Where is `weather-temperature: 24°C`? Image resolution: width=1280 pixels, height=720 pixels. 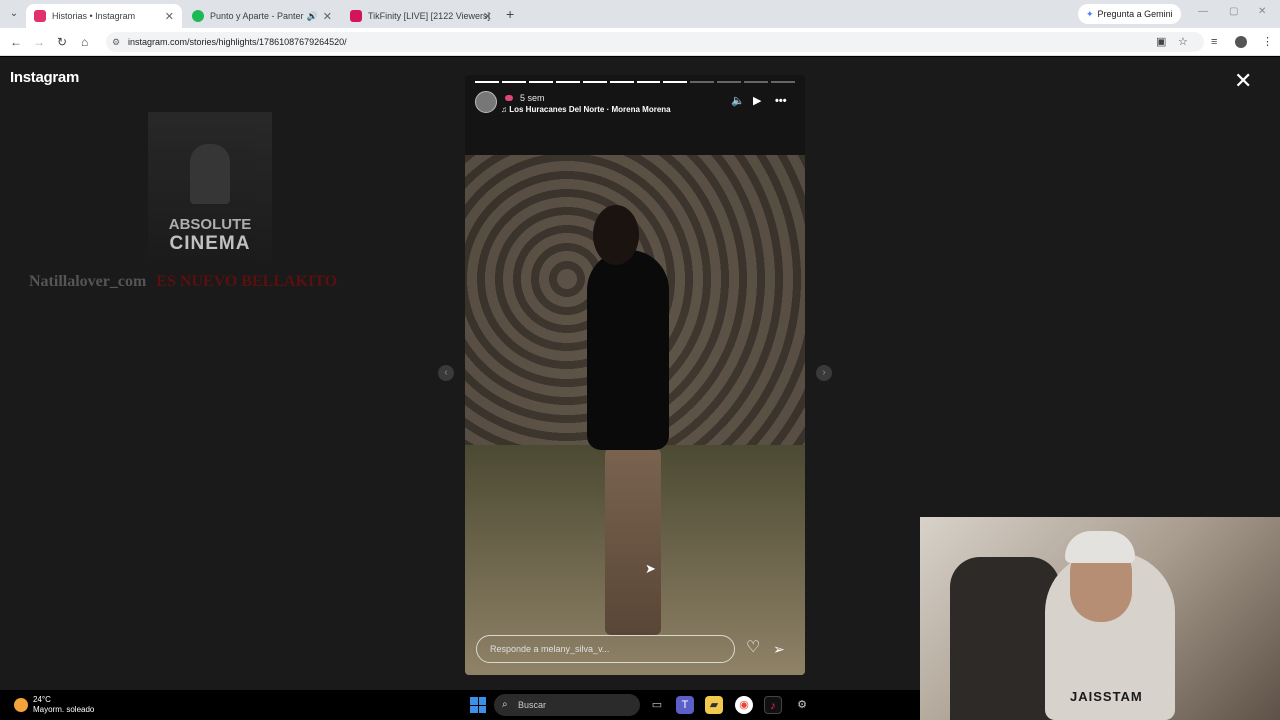
weather-temperature: 24°C is located at coordinates (42, 699).